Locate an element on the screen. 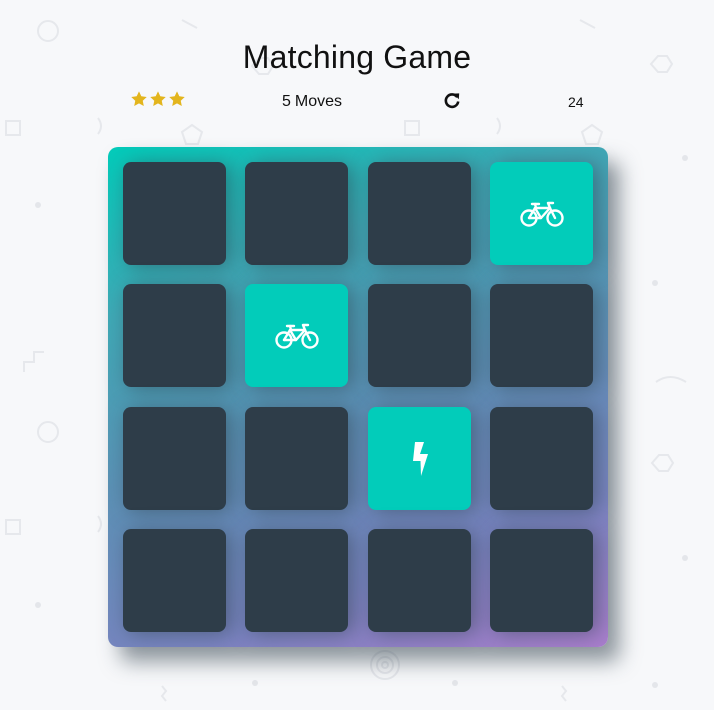  moves-label: Moves is located at coordinates (318, 101).